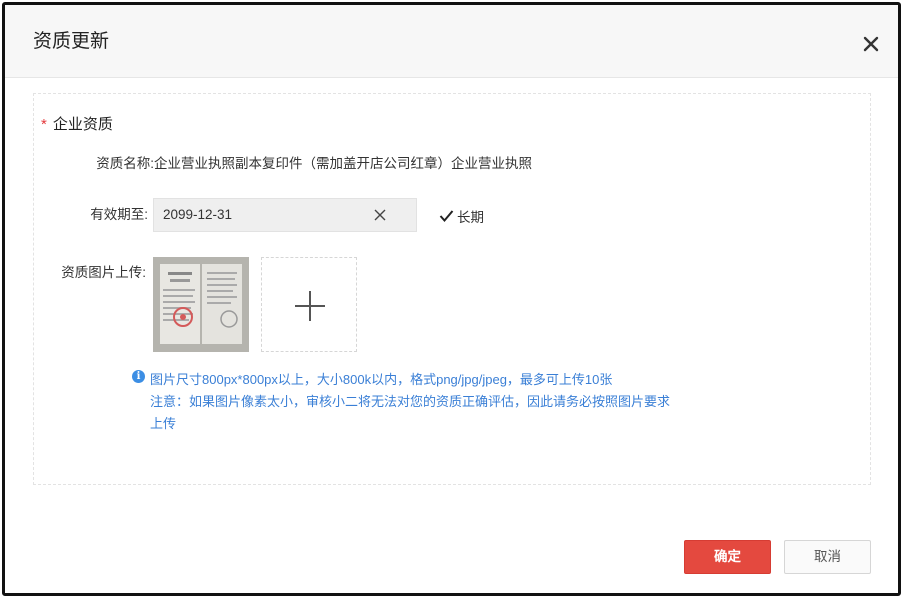 This screenshot has width=903, height=598. Describe the element at coordinates (410, 401) in the screenshot. I see `upload-hint-note: 注意：如果图片像素太小，审核小二将无法对您的资质正确评估，因此请务必按照图片要求` at that location.